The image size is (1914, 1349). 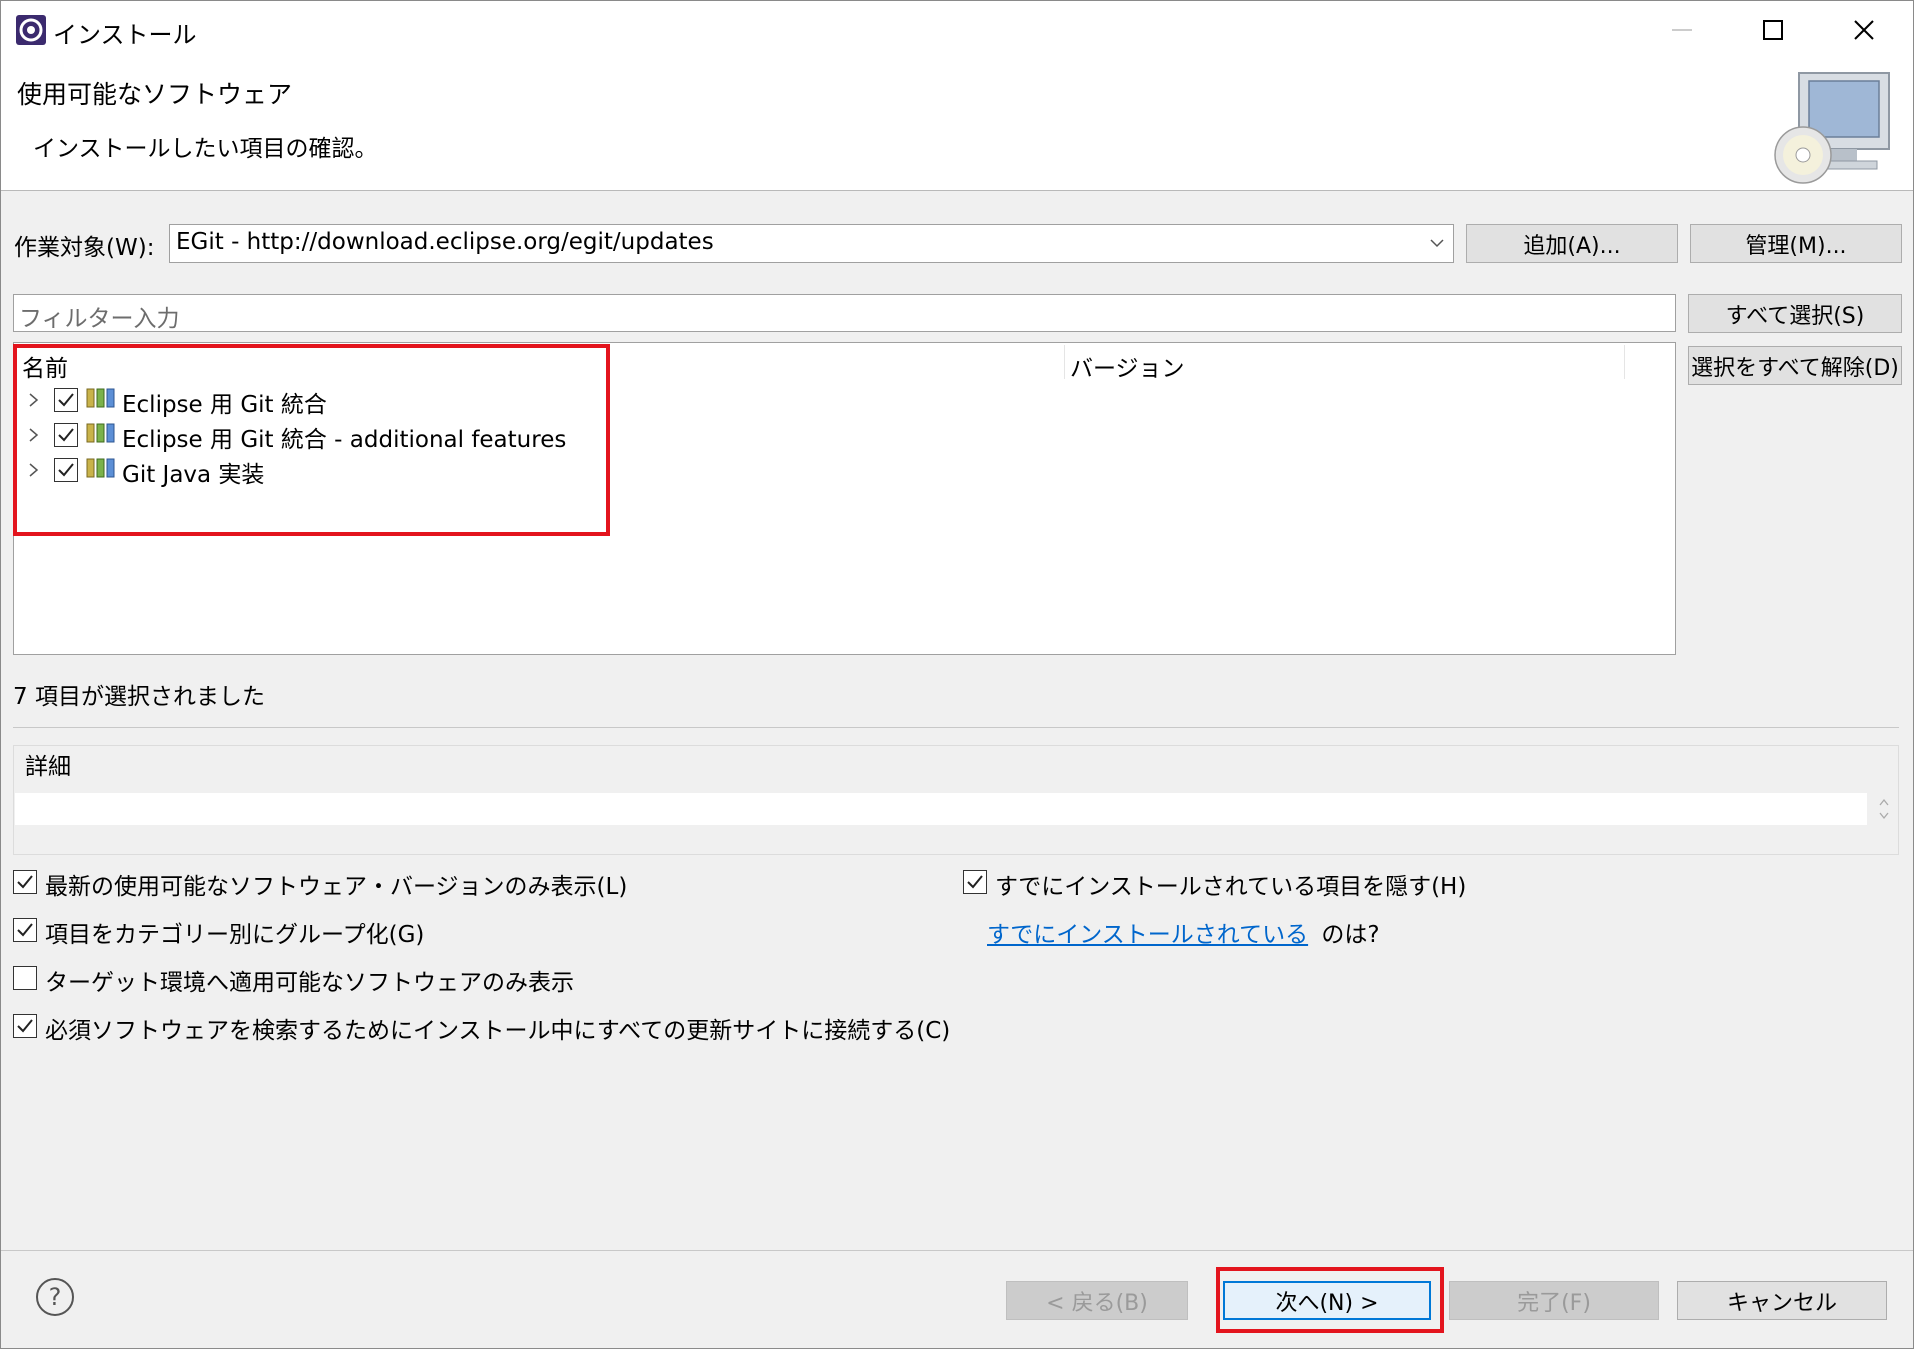 I want to click on close-icon, so click(x=1864, y=30).